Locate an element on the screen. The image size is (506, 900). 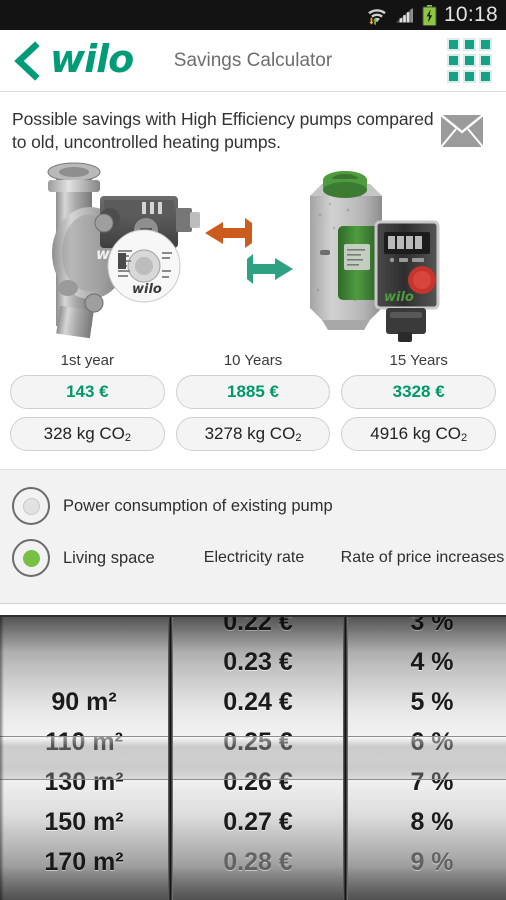
savings-column: 15 Years 3328 € 4916 kg CO 2 is located at coordinates (419, 404).